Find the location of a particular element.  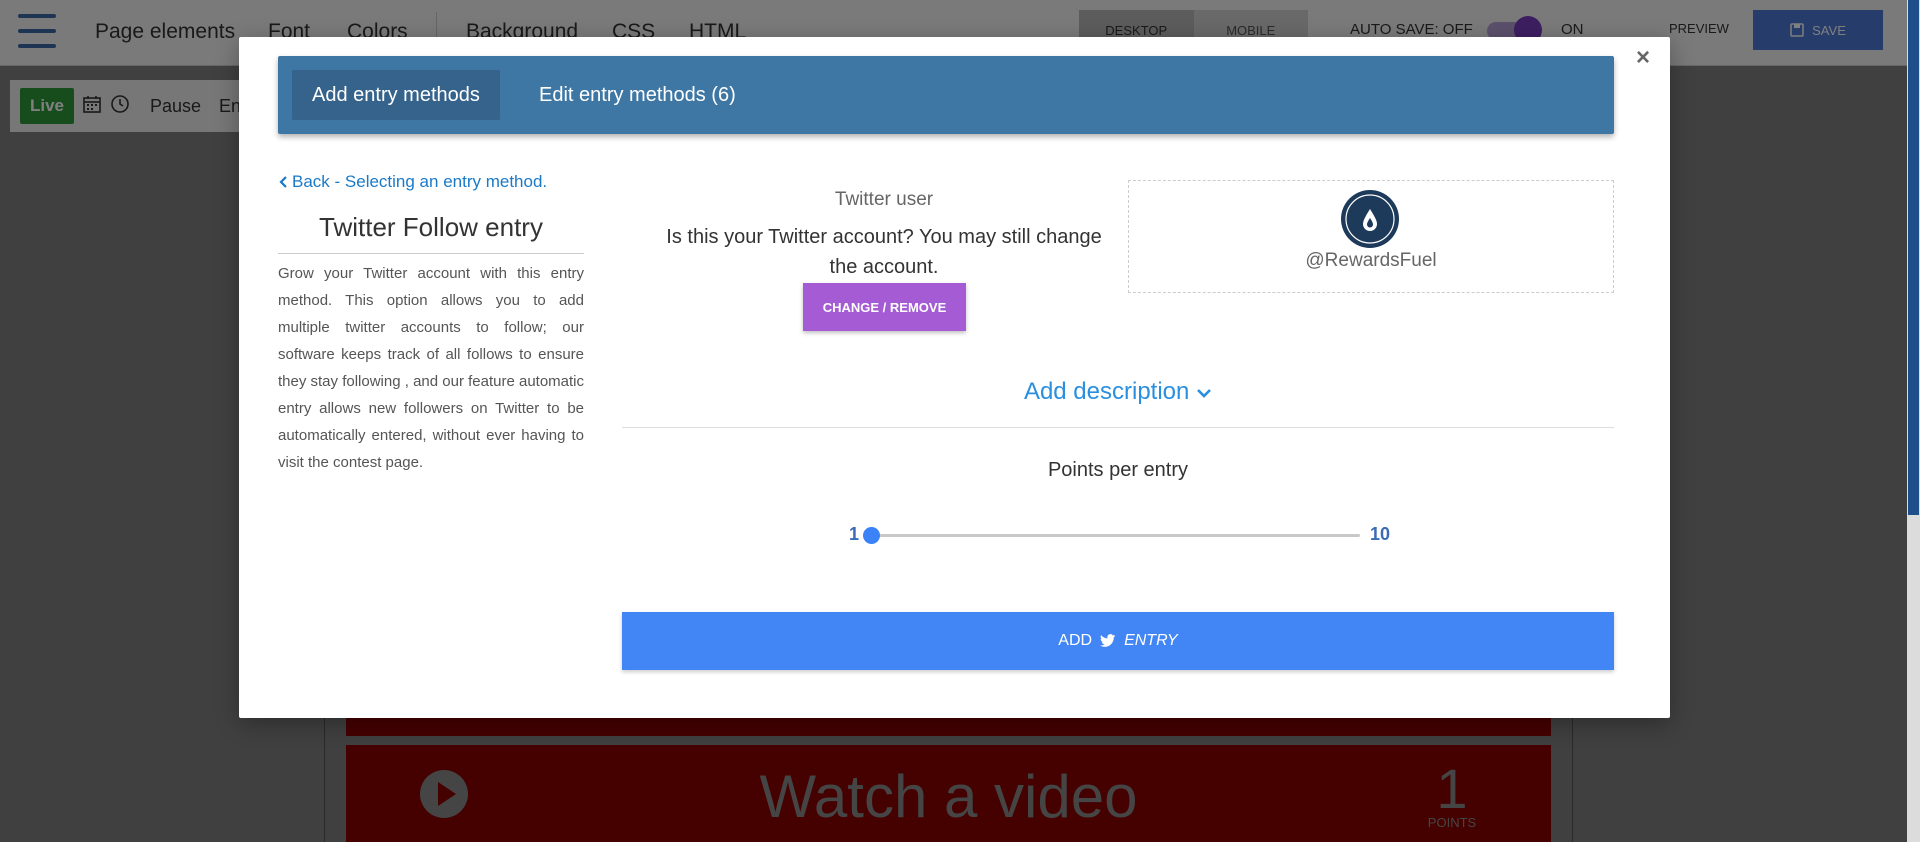

tab-edit-entry-methods: Edit entry methods (6) is located at coordinates (637, 95).